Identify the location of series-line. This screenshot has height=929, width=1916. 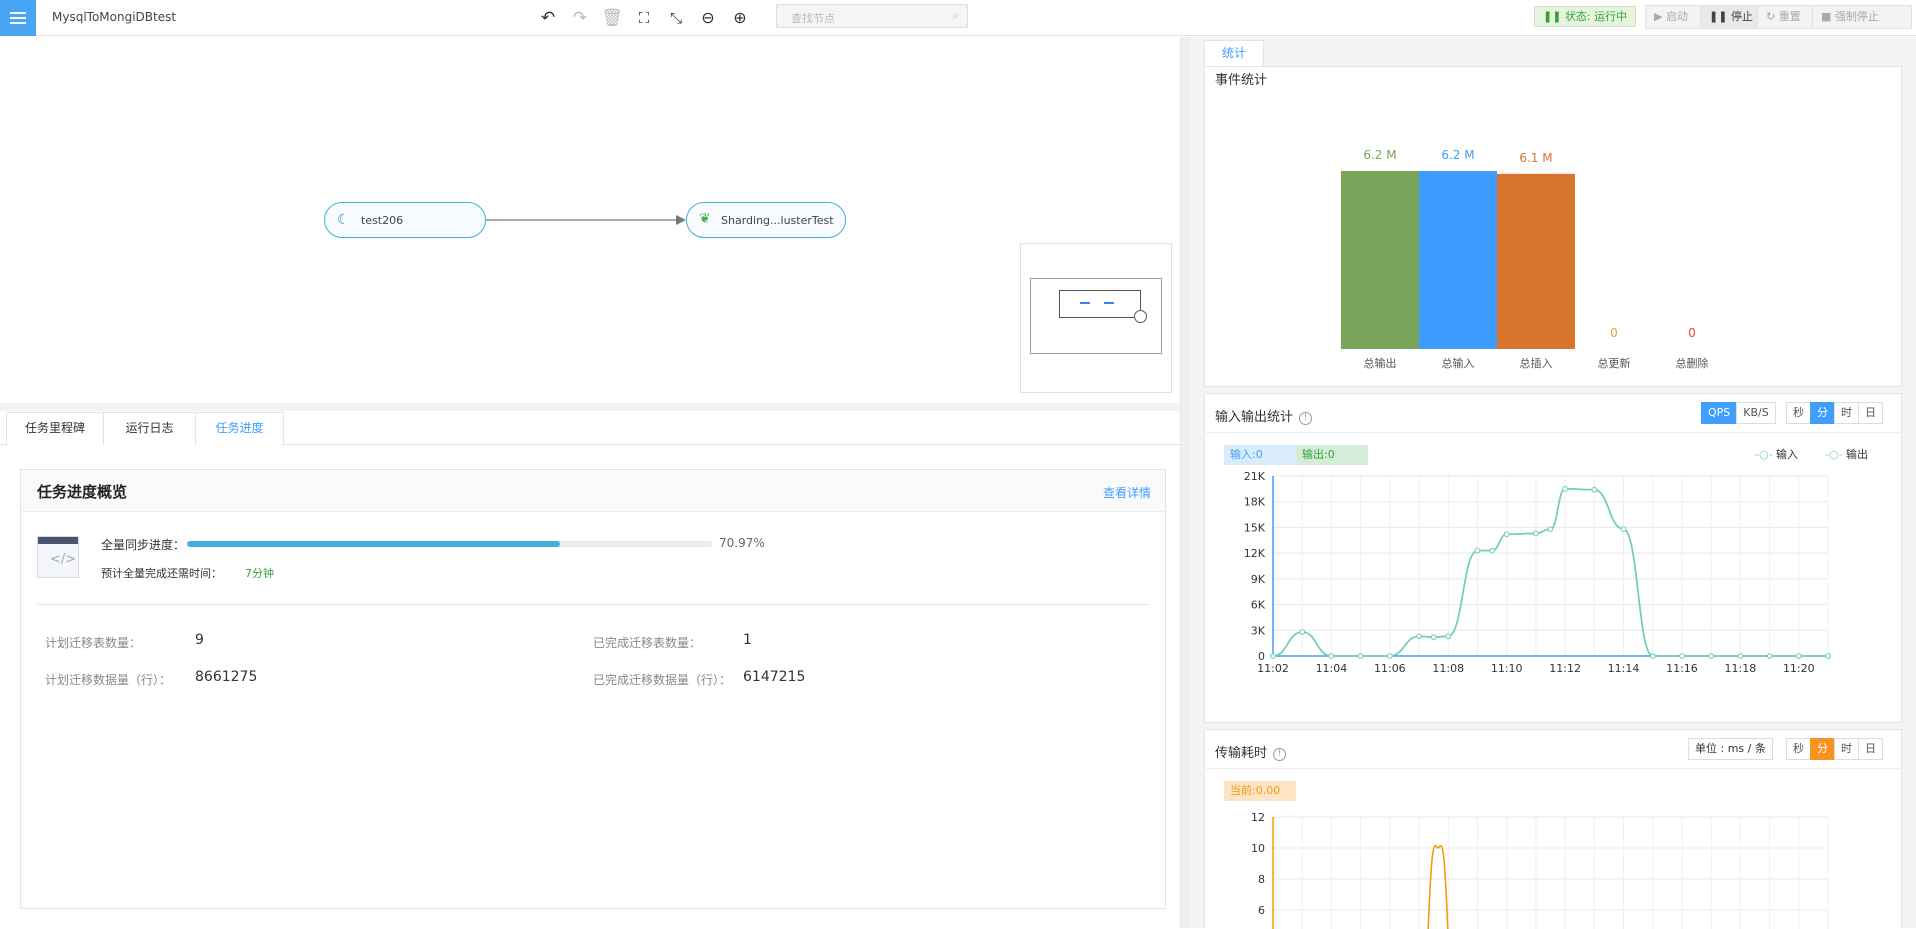
(1550, 572).